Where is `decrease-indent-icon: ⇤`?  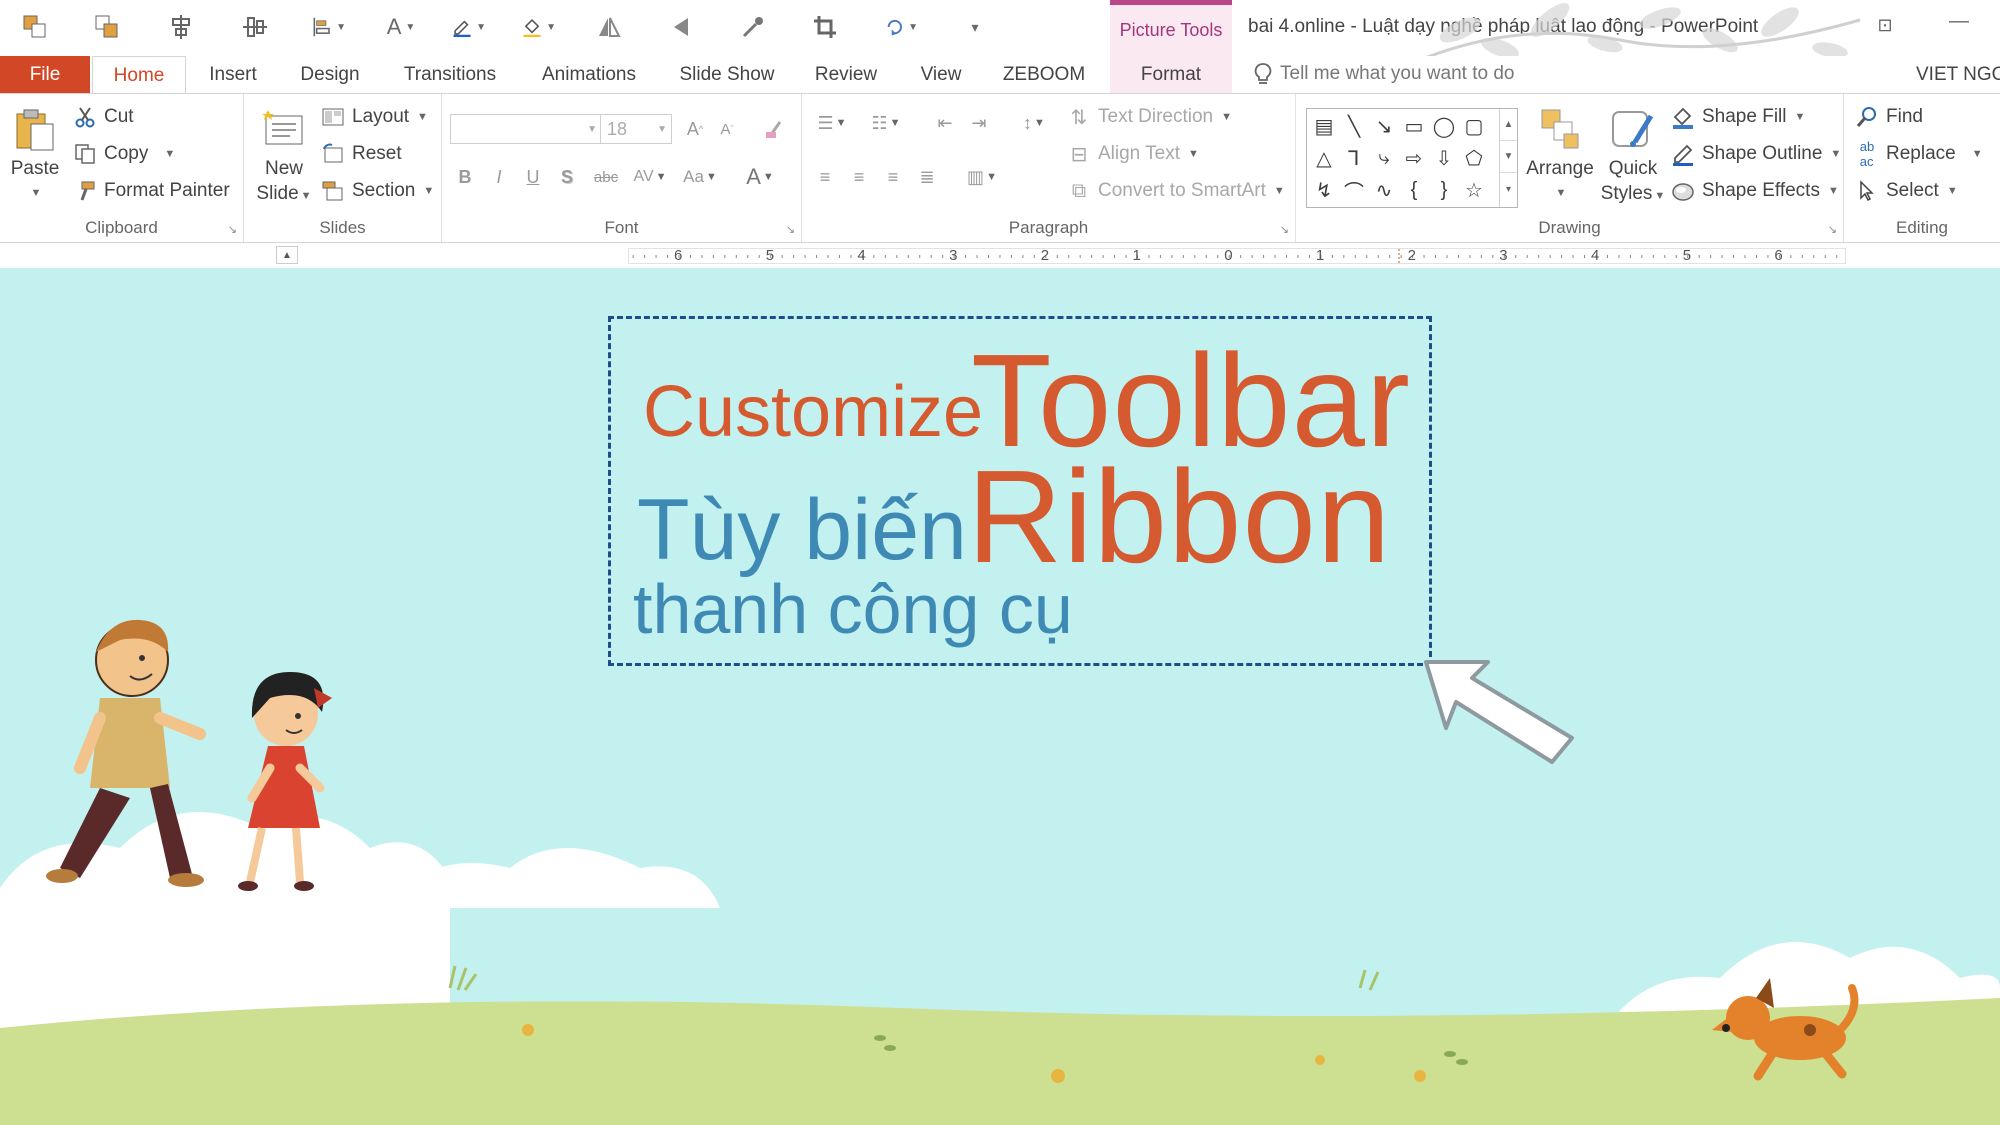
decrease-indent-icon: ⇤ is located at coordinates (945, 123).